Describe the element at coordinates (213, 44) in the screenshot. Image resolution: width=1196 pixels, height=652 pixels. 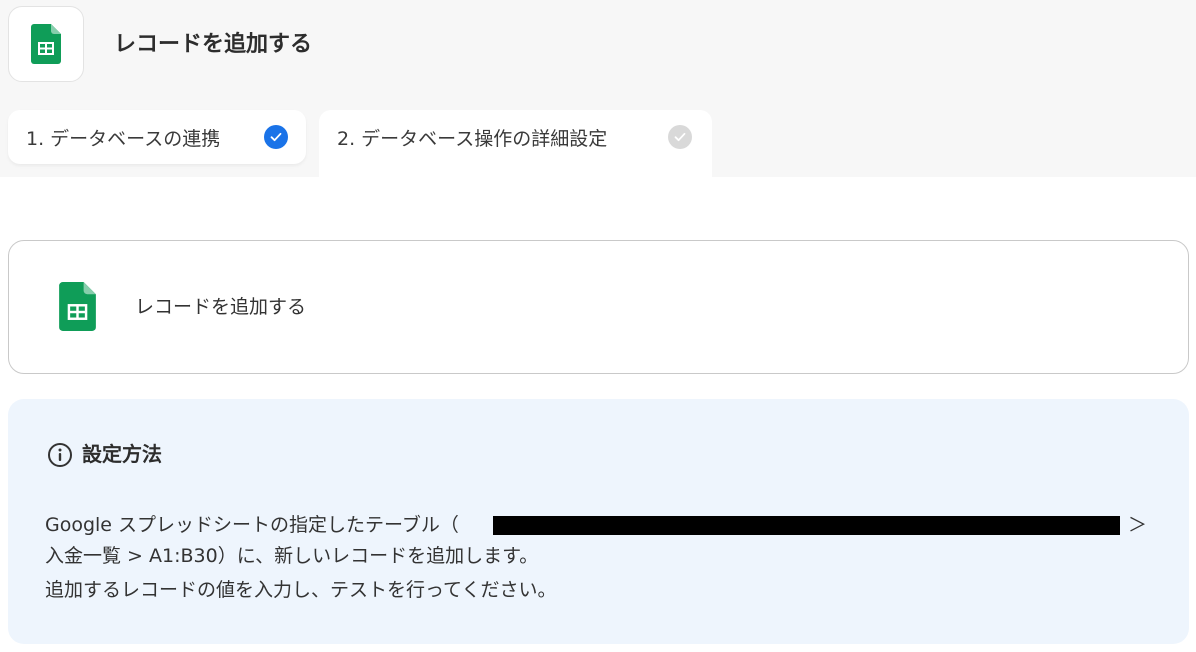
I see `page-title: レコードを追加する` at that location.